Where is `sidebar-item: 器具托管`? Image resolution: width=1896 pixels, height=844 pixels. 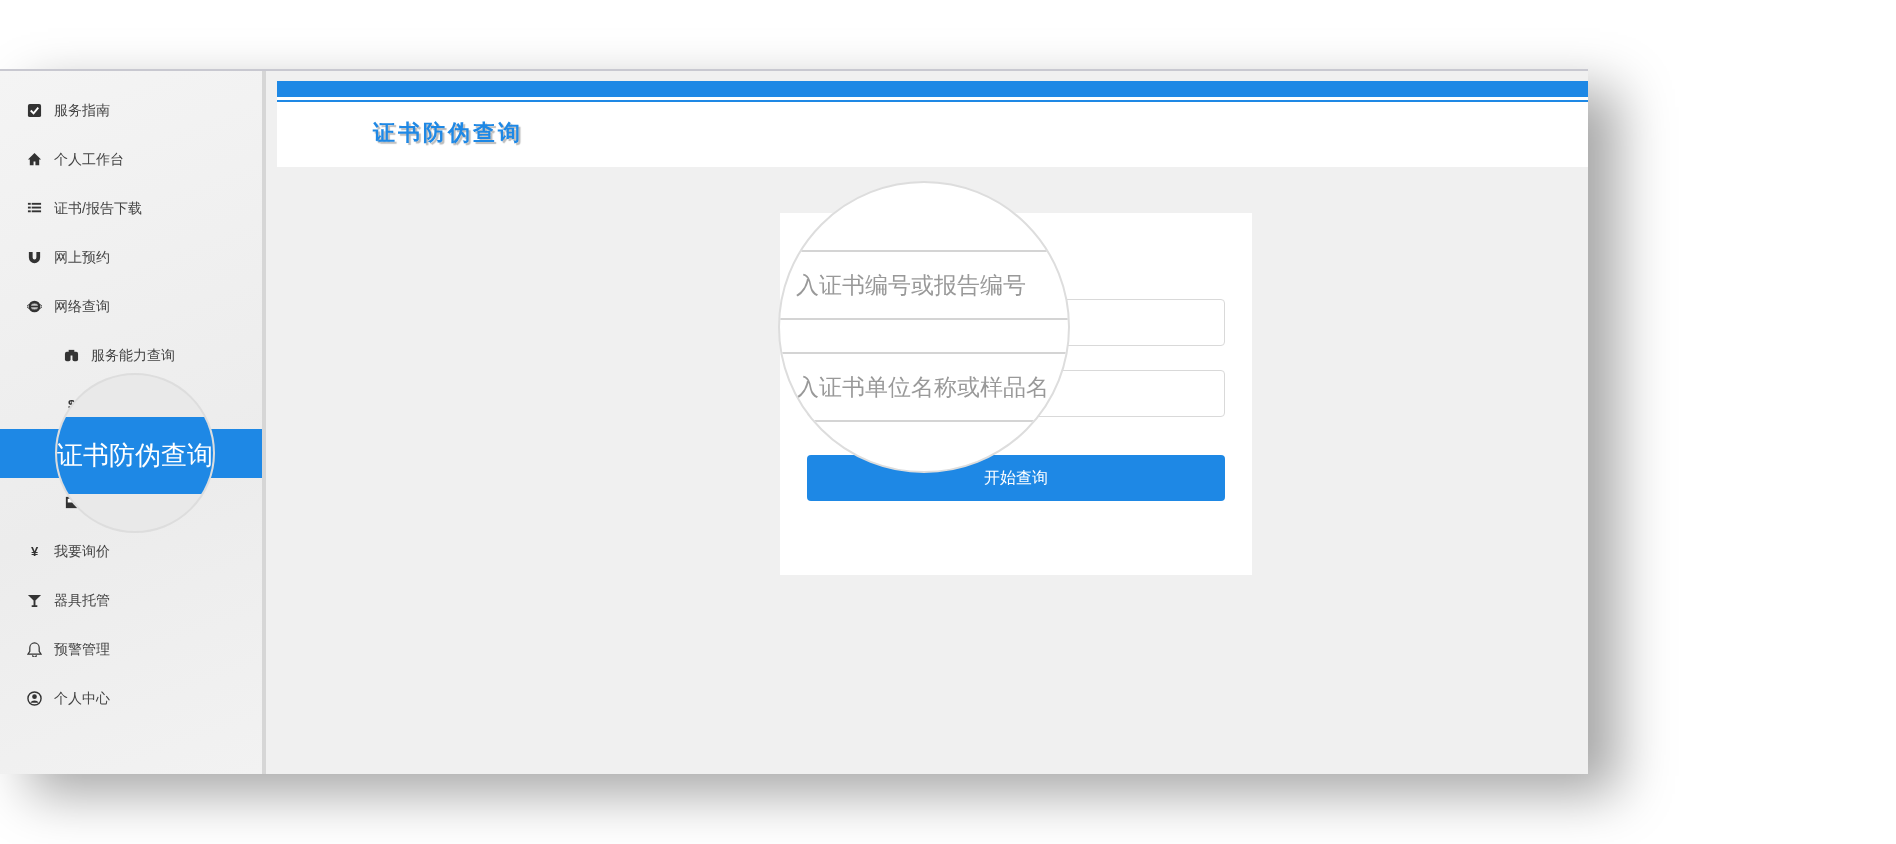
sidebar-item: 器具托管 is located at coordinates (82, 600).